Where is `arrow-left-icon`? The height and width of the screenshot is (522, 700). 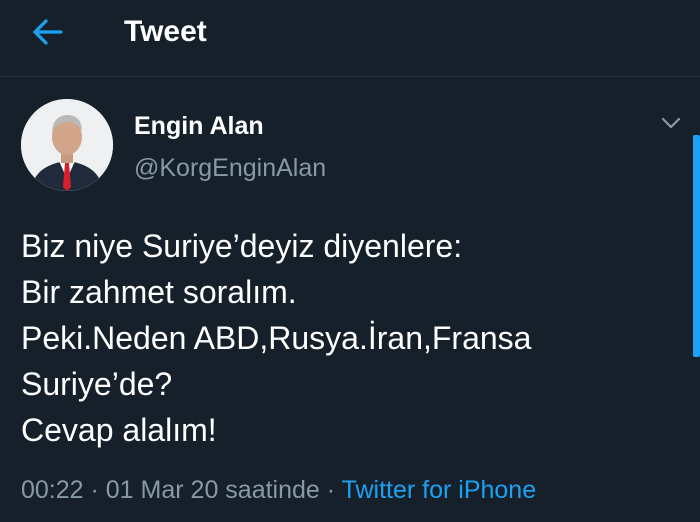
arrow-left-icon is located at coordinates (48, 32).